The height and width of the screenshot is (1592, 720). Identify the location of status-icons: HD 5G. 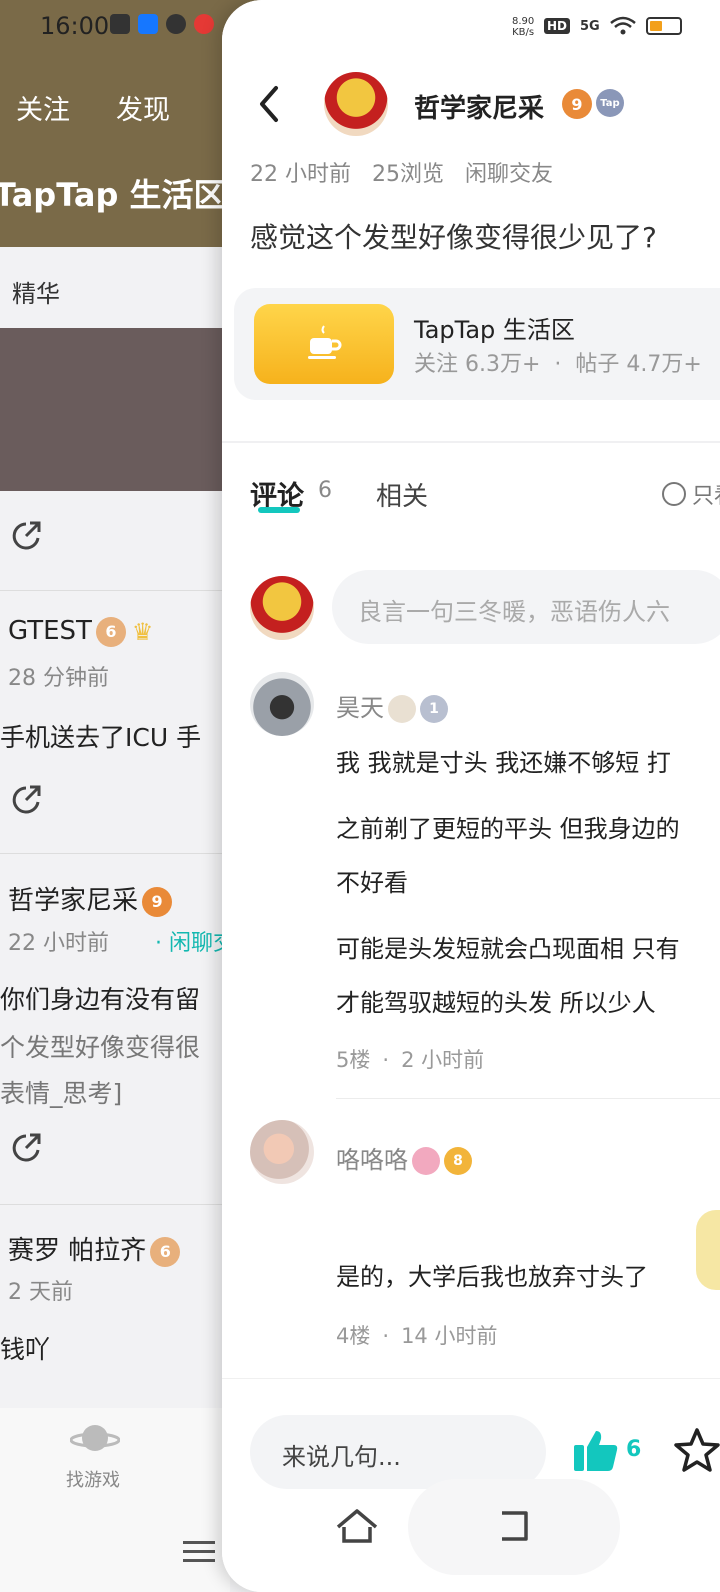
(613, 26).